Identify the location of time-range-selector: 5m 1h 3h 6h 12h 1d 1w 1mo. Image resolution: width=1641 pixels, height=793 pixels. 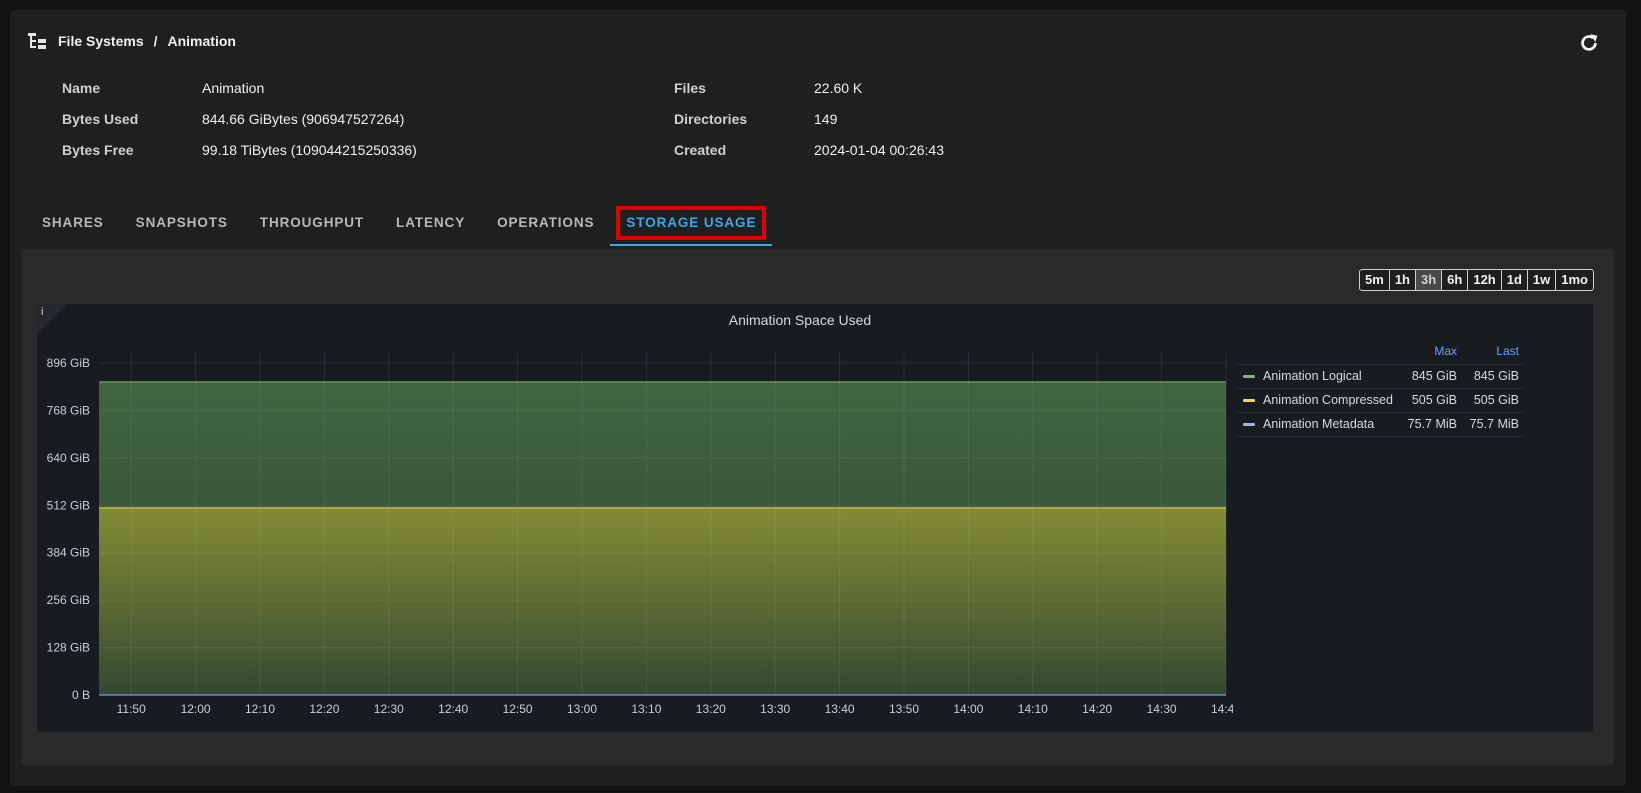
(1476, 280).